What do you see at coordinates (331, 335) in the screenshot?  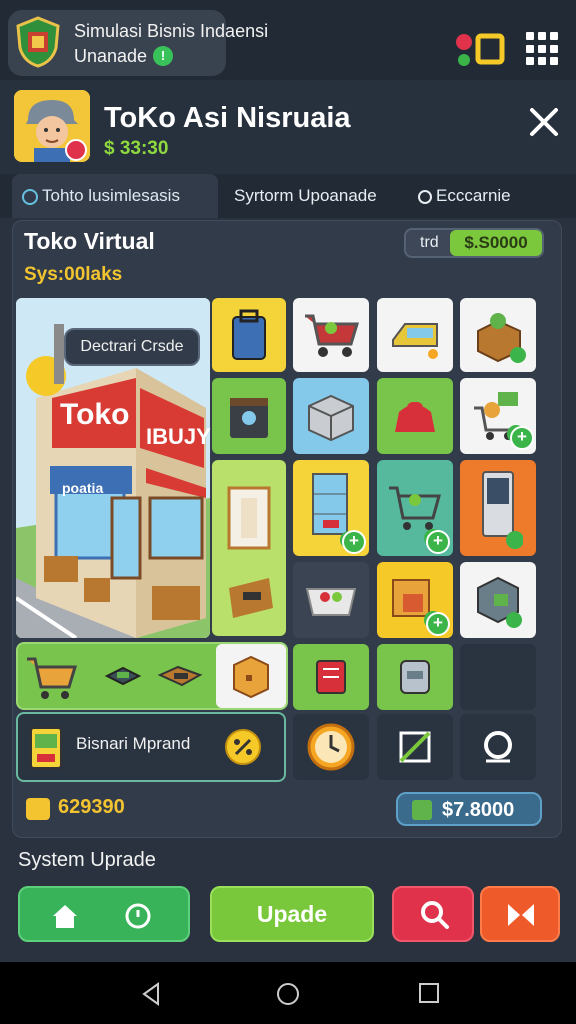 I see `item-tile-cart-produce` at bounding box center [331, 335].